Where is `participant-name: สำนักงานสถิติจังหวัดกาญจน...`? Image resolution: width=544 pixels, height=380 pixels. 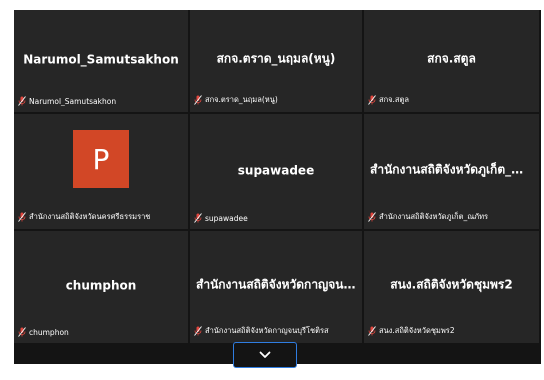
participant-name: สำนักงานสถิติจังหวัดกาญจน... is located at coordinates (277, 284).